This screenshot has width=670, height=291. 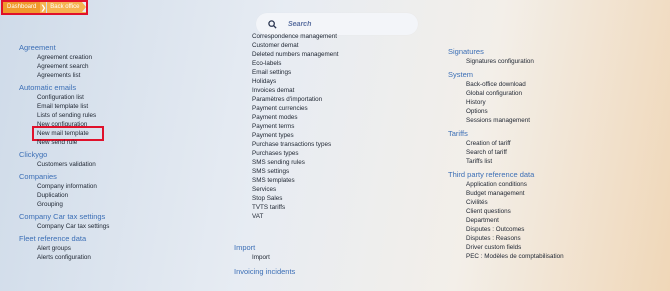 I want to click on menu-category: Fleet reference data, so click(x=53, y=238).